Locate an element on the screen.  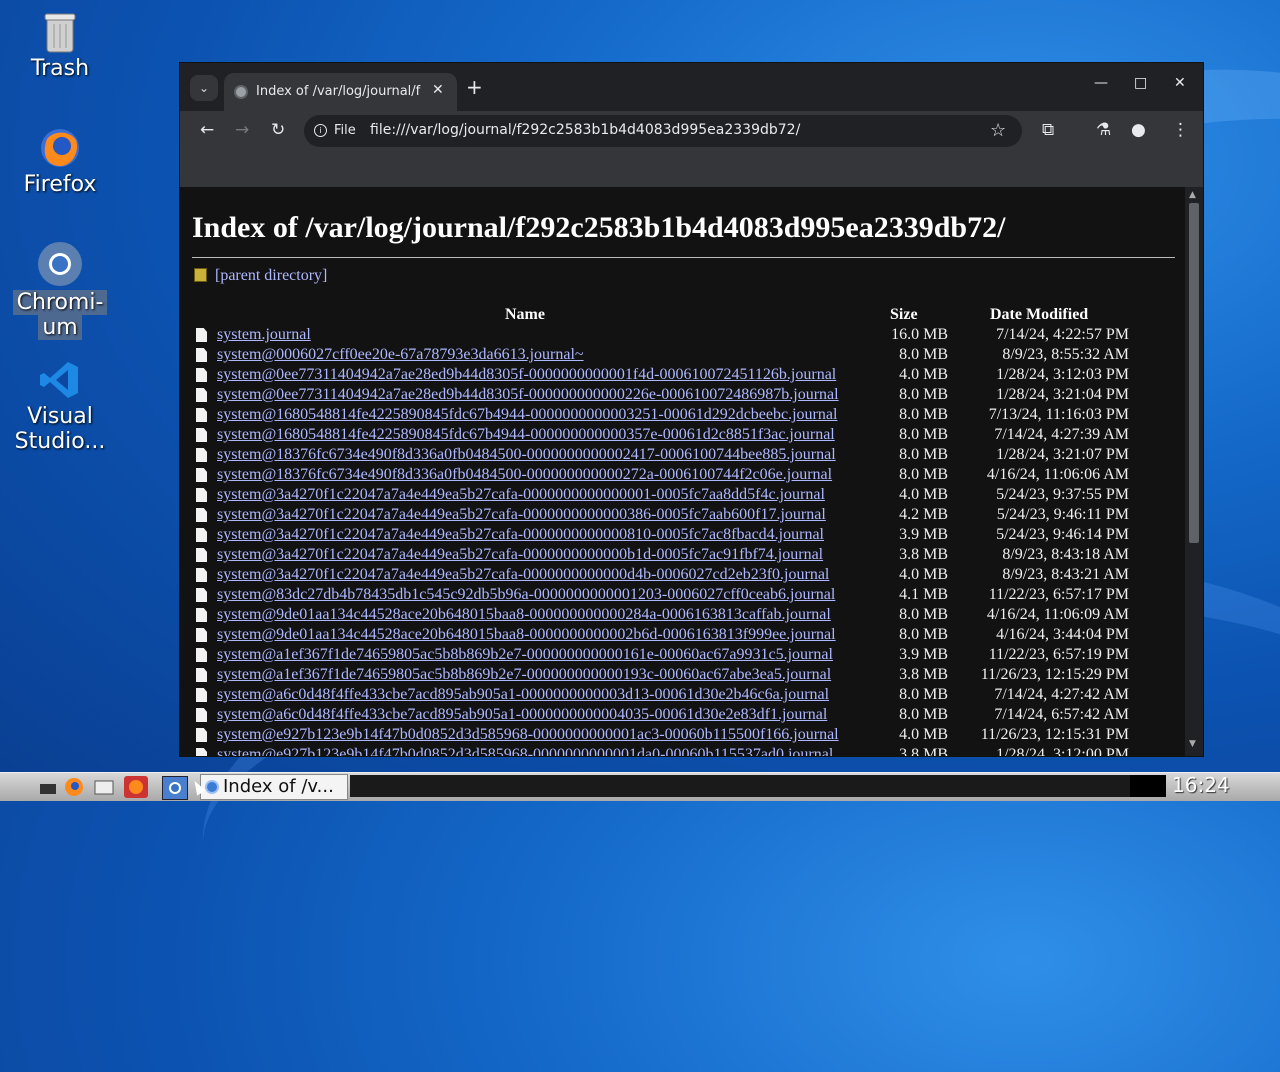
file-date: 1/28/24, 3:21:07 PM is located at coordinates (1062, 454).